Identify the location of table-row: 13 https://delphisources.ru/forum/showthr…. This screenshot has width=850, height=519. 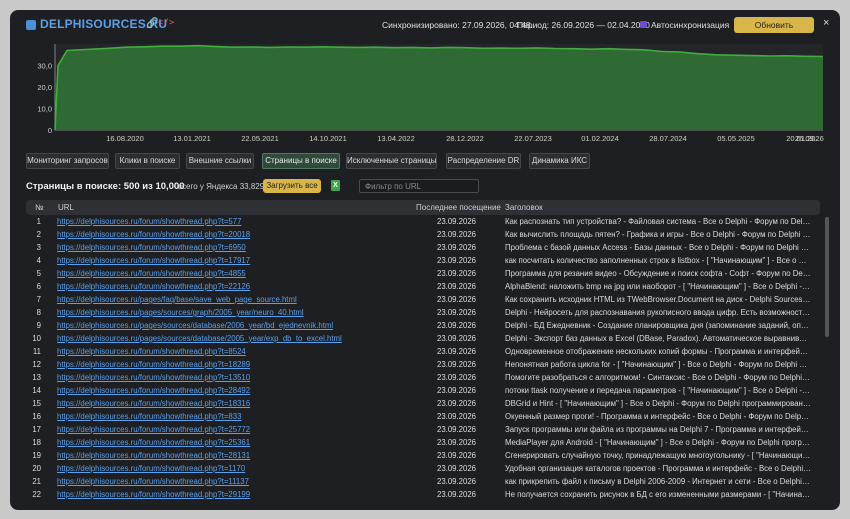
(425, 379).